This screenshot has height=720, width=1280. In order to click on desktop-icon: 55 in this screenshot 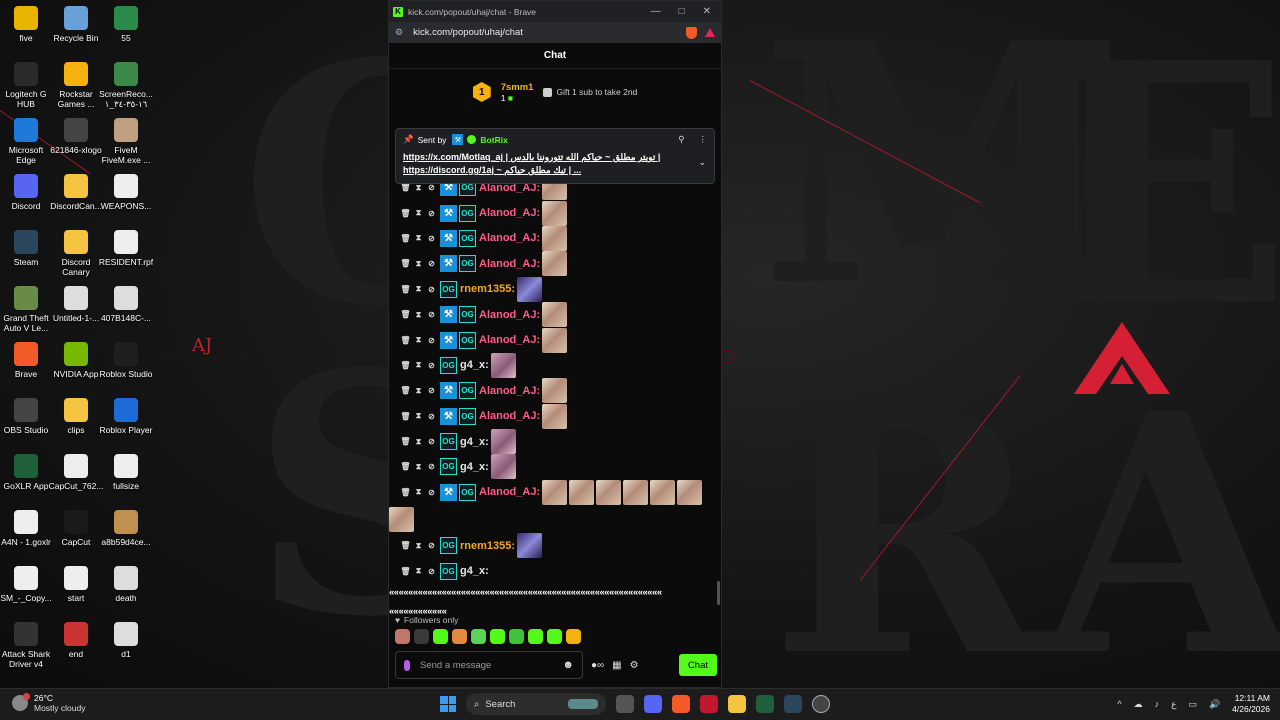, I will do `click(126, 24)`.